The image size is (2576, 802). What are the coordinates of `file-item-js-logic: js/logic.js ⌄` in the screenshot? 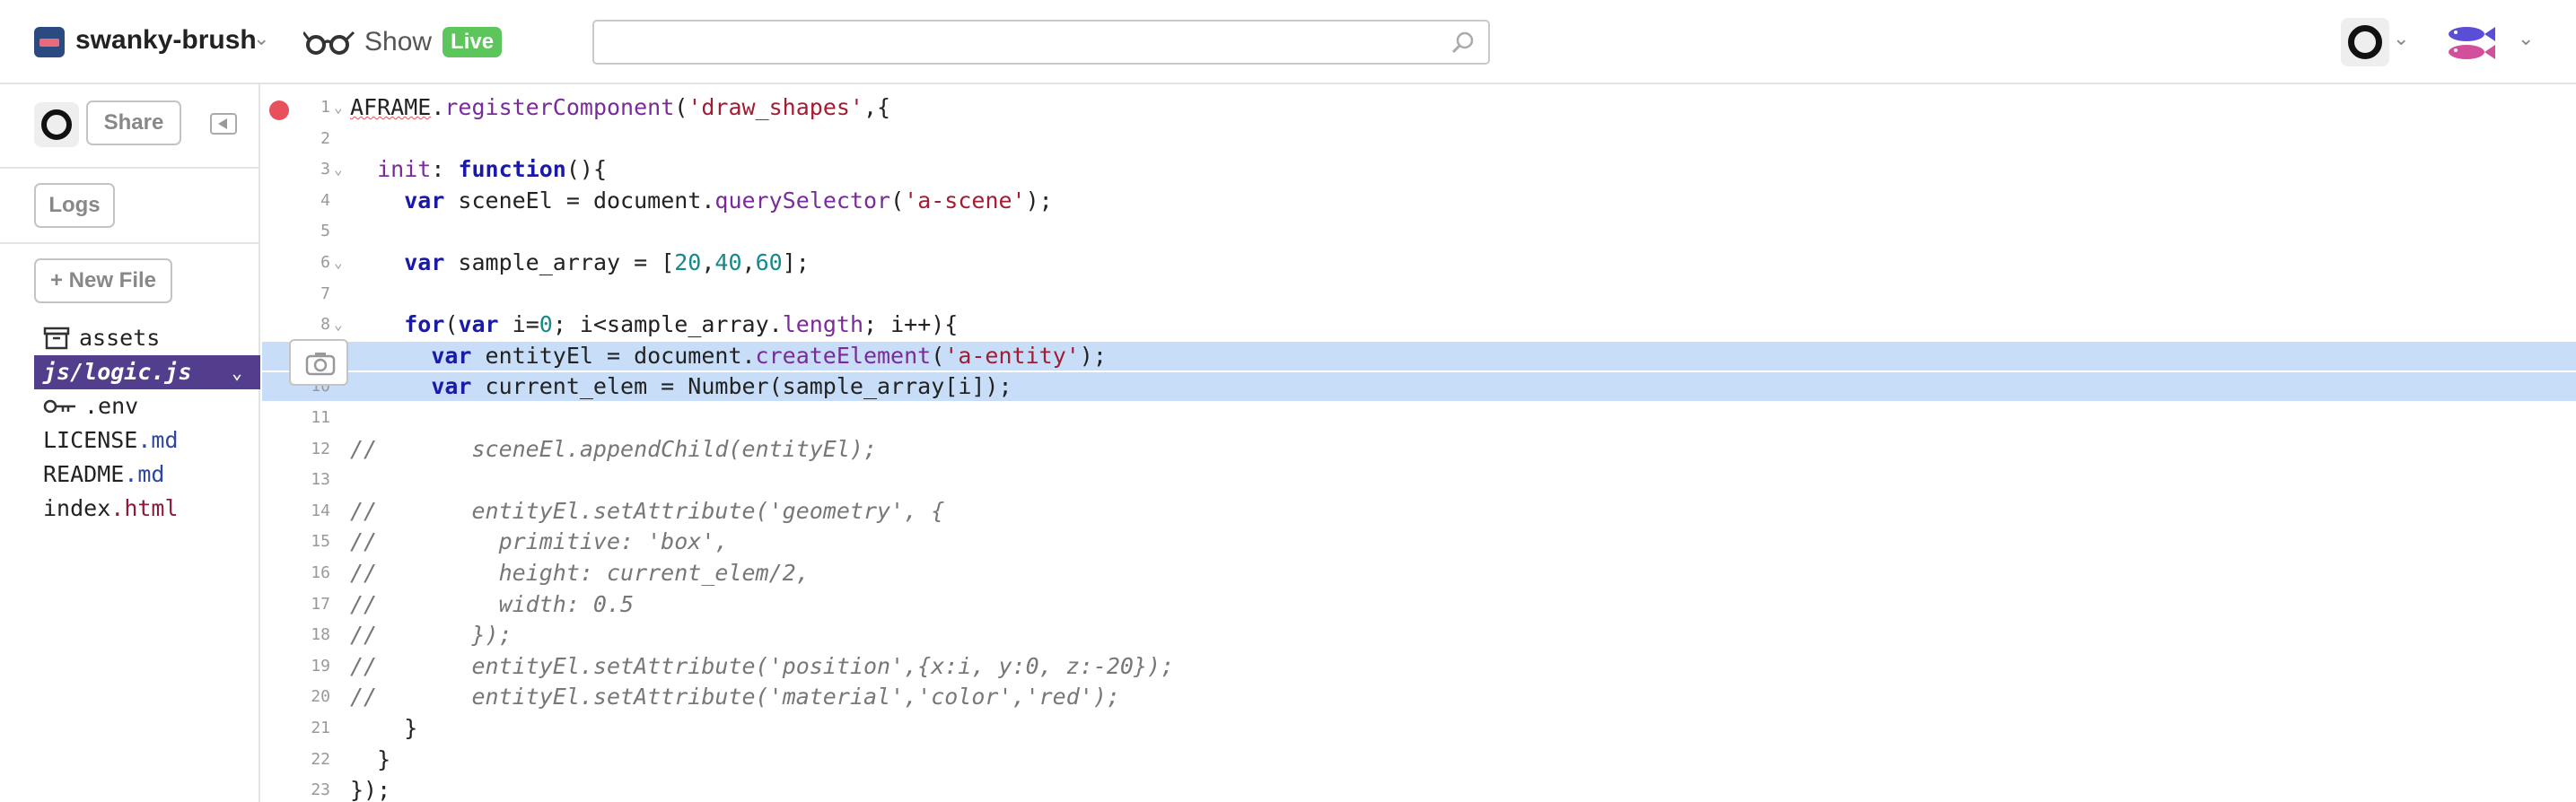 It's located at (147, 372).